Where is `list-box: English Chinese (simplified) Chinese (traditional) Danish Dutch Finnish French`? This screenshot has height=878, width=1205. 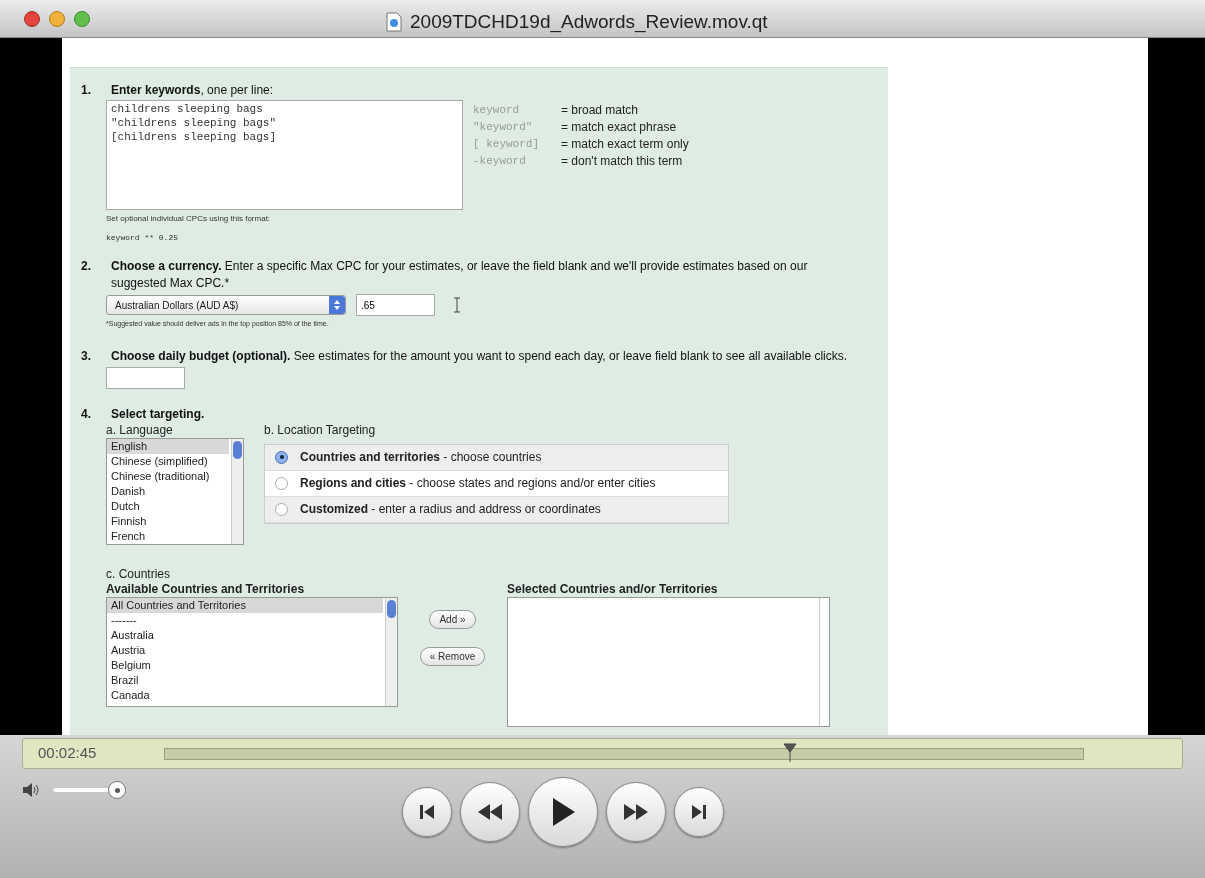
list-box: English Chinese (simplified) Chinese (traditional) Danish Dutch Finnish French is located at coordinates (175, 491).